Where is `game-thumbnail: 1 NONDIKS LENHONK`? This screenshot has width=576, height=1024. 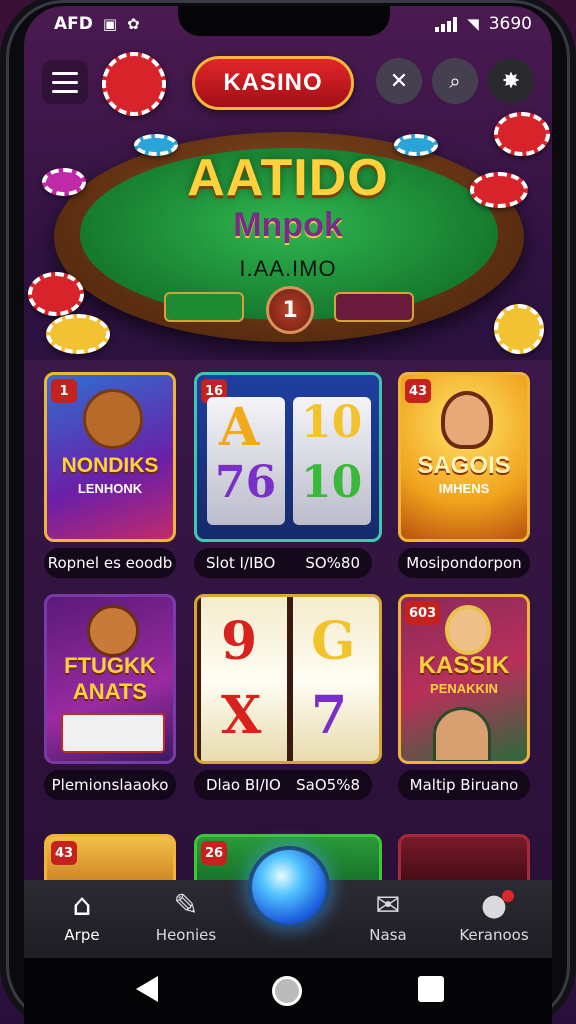 game-thumbnail: 1 NONDIKS LENHONK is located at coordinates (110, 457).